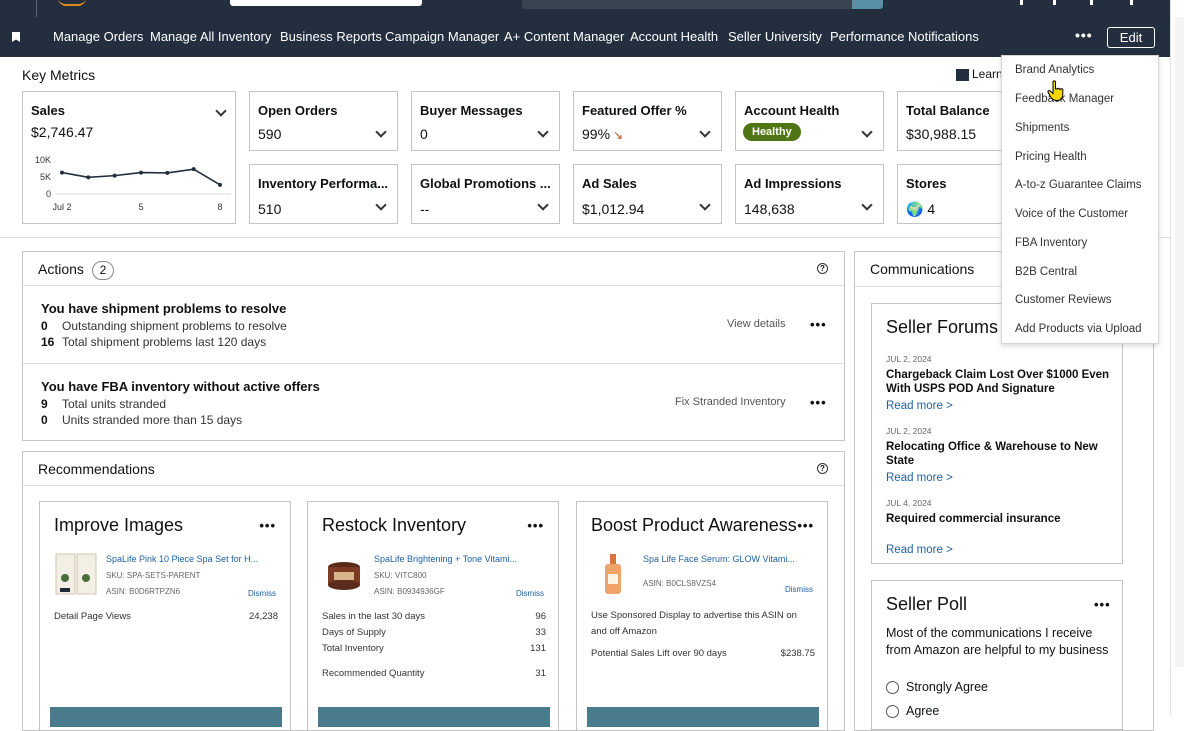 This screenshot has height=731, width=1189. Describe the element at coordinates (1063, 300) in the screenshot. I see `dropdown-item-customer-reviews: Customer Reviews` at that location.